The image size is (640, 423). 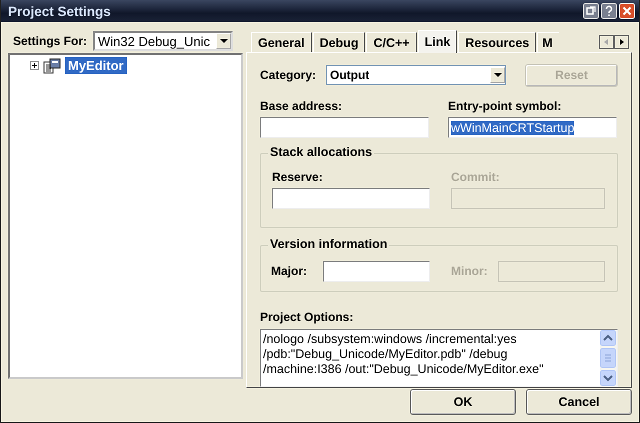 What do you see at coordinates (302, 106) in the screenshot?
I see `field-label: Base address:` at bounding box center [302, 106].